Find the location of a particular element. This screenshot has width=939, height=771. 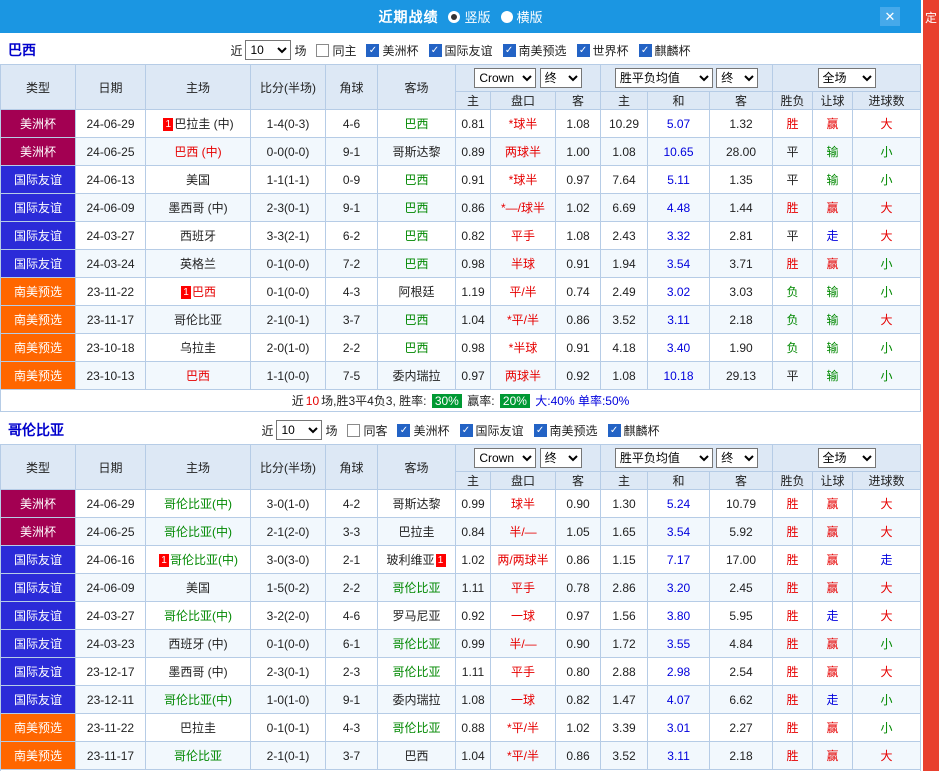

team-label: 美国 is located at coordinates (197, 588).